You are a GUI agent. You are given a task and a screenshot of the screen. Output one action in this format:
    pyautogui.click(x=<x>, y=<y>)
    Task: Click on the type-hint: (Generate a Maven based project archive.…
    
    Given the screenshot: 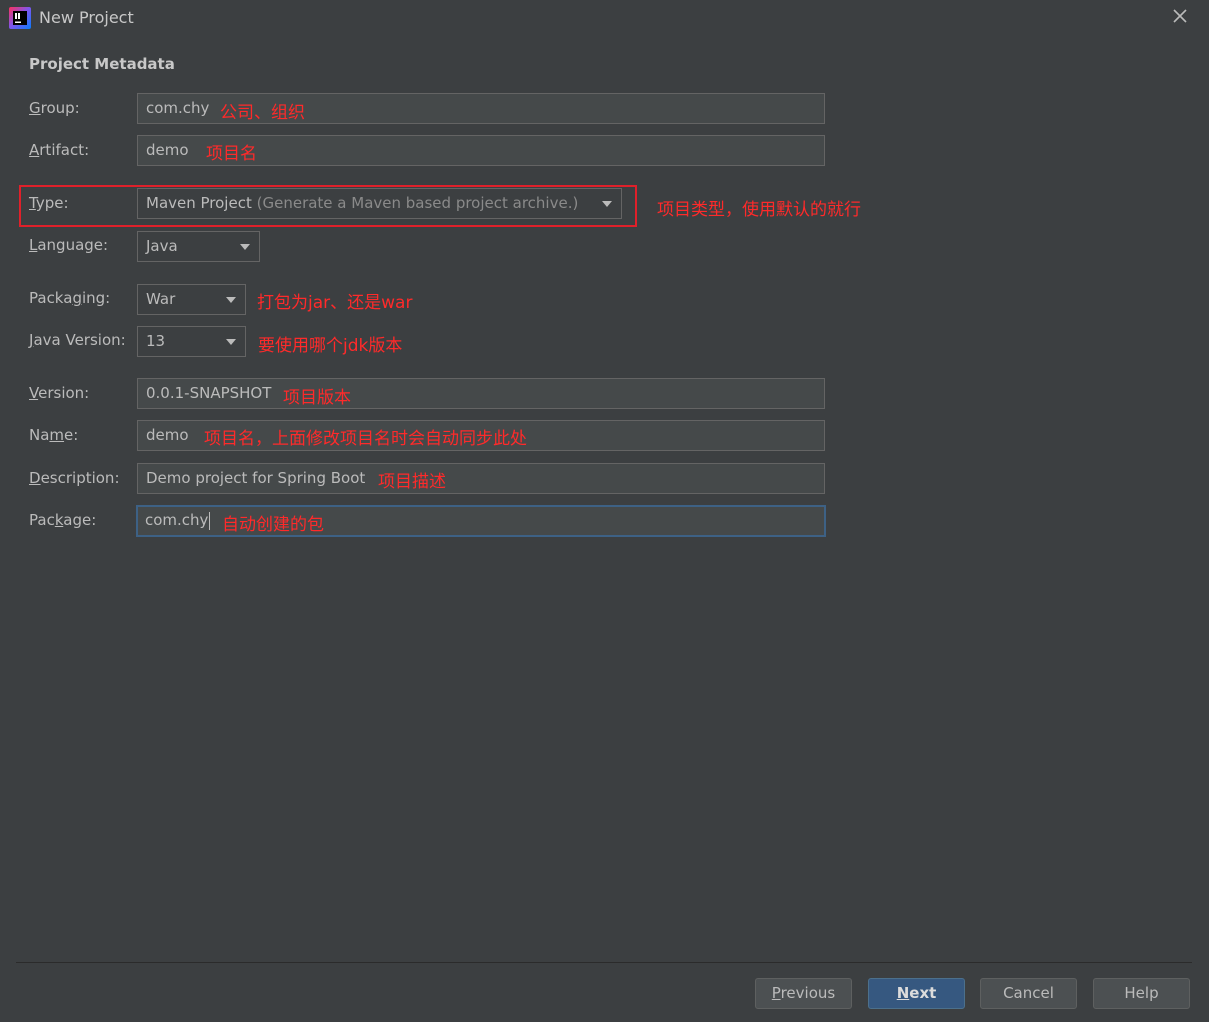 What is the action you would take?
    pyautogui.click(x=417, y=203)
    